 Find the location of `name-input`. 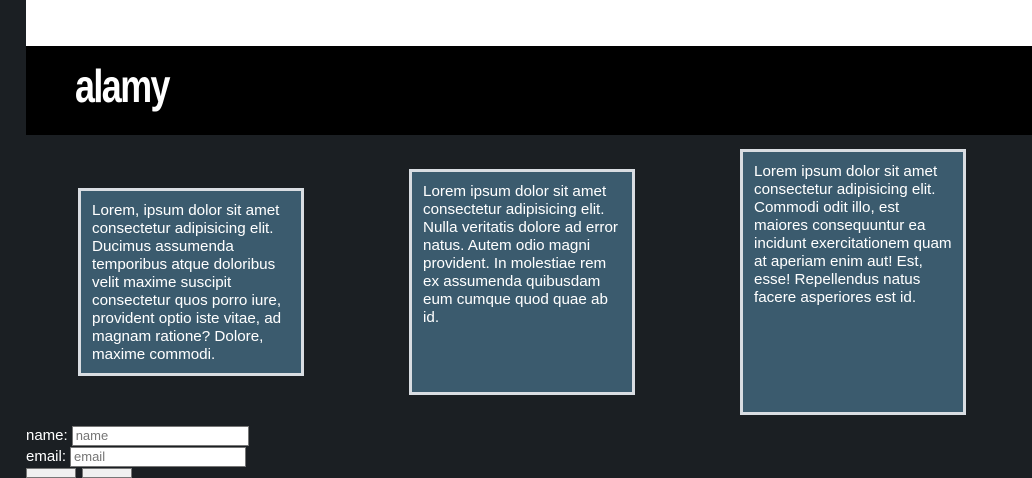

name-input is located at coordinates (160, 435).